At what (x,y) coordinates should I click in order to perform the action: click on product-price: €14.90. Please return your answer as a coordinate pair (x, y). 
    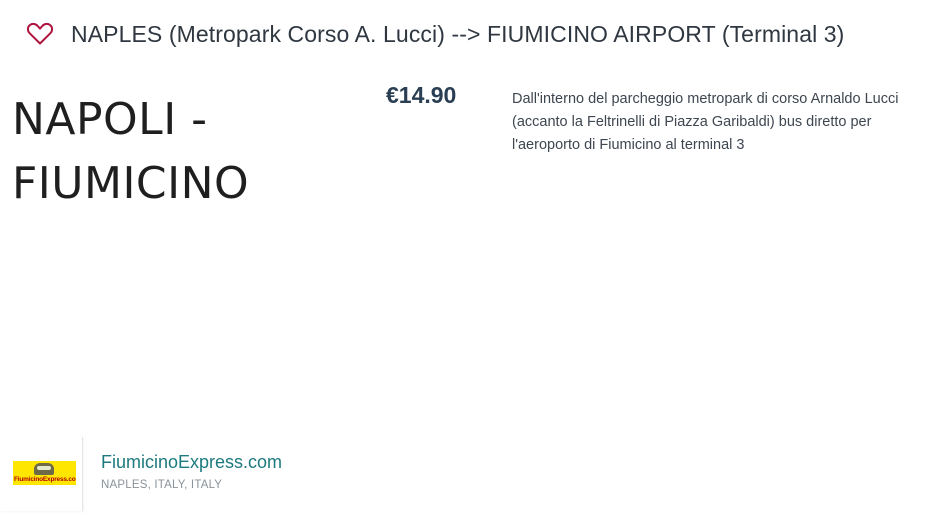
    Looking at the image, I should click on (421, 95).